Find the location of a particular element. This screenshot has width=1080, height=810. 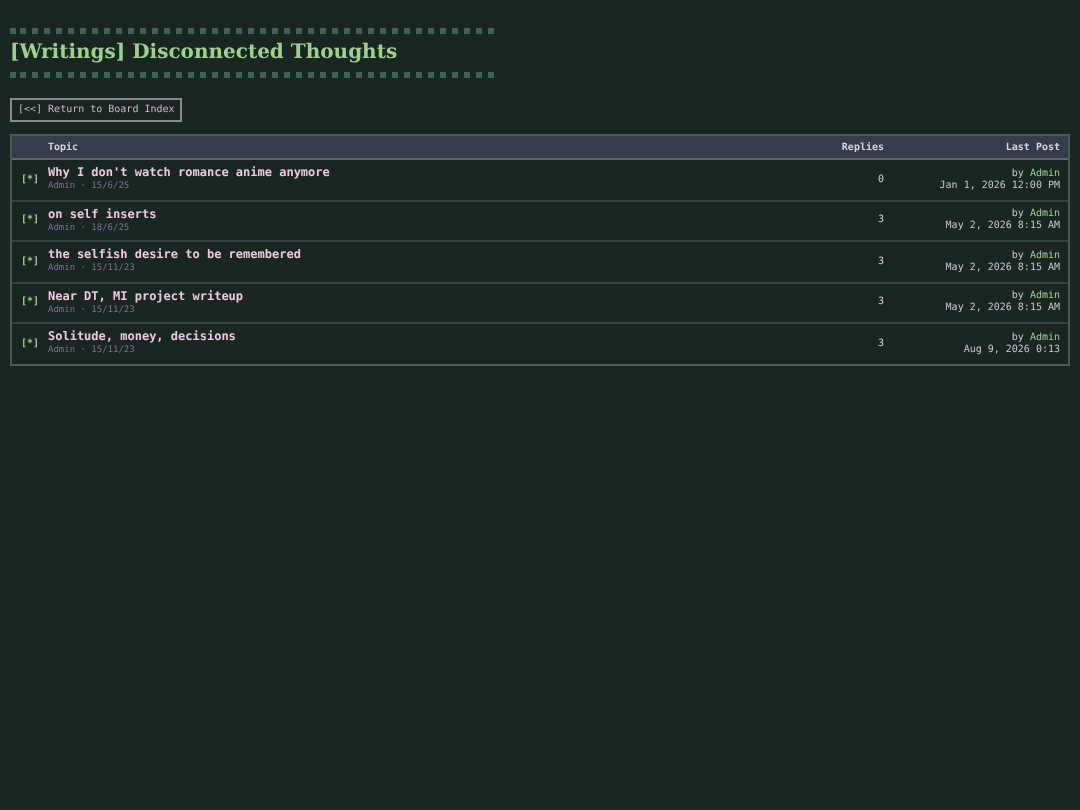

page-title: [Writings] Disconnected Thoughts is located at coordinates (205, 53).